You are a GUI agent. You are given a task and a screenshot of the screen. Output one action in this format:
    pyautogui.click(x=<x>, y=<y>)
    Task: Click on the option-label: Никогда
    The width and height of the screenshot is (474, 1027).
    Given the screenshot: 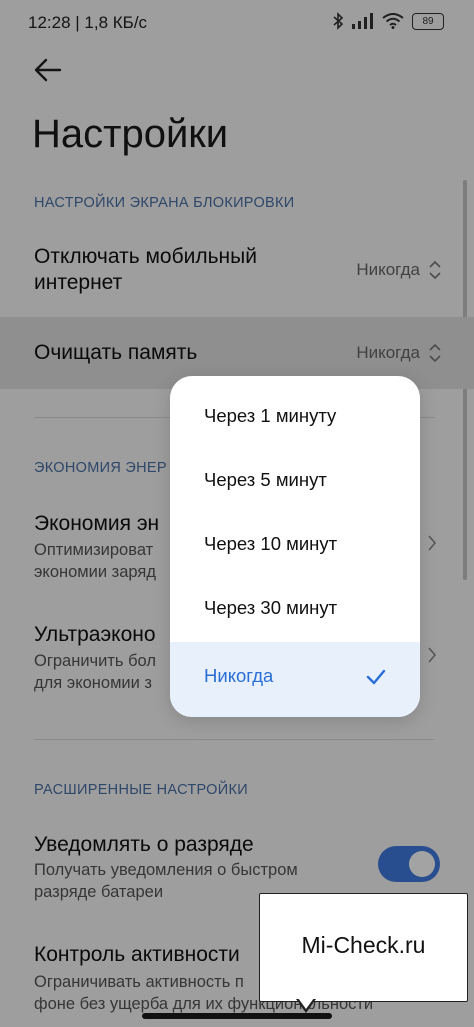 What is the action you would take?
    pyautogui.click(x=239, y=675)
    